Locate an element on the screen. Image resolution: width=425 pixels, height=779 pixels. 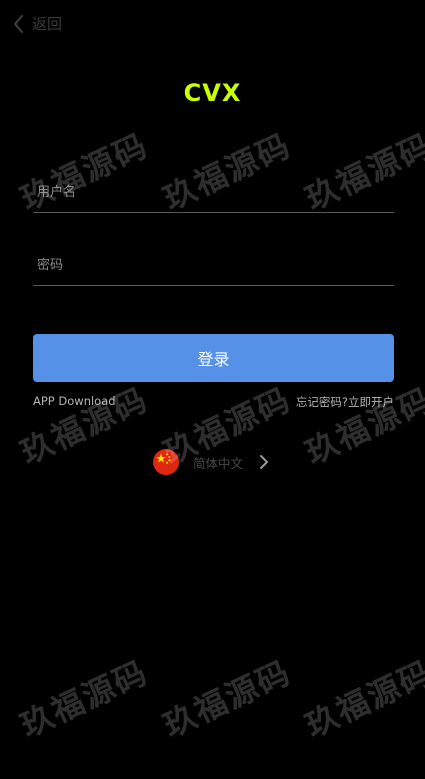
auth-links-row: APP Download 忘记密码? 立即开户 is located at coordinates (213, 403).